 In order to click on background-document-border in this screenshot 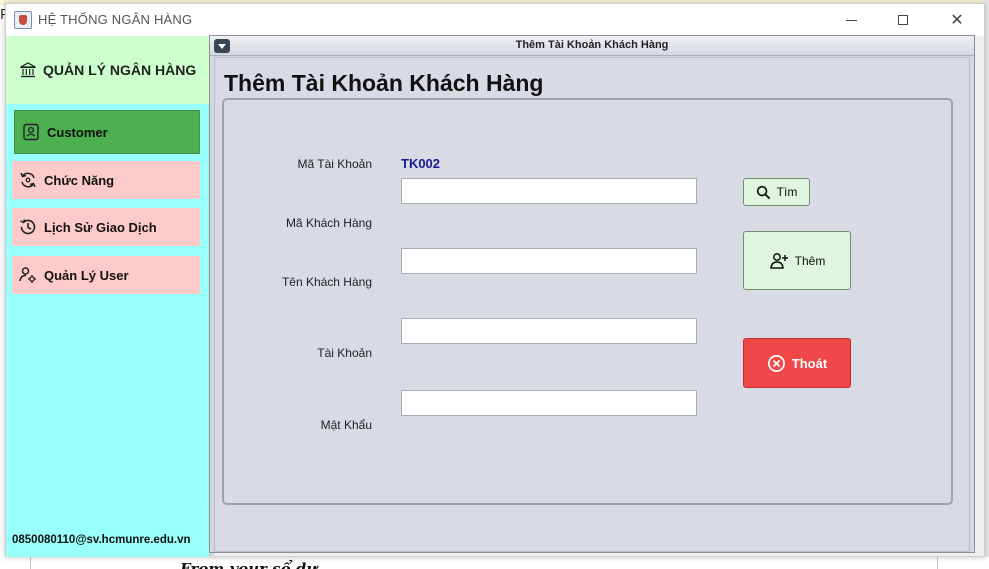, I will do `click(484, 563)`.